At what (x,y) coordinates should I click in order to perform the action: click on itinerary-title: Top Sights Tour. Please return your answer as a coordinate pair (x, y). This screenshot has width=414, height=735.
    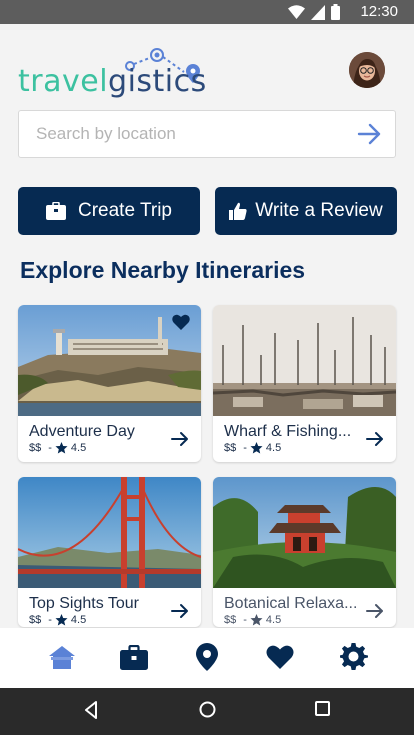
    Looking at the image, I should click on (84, 603).